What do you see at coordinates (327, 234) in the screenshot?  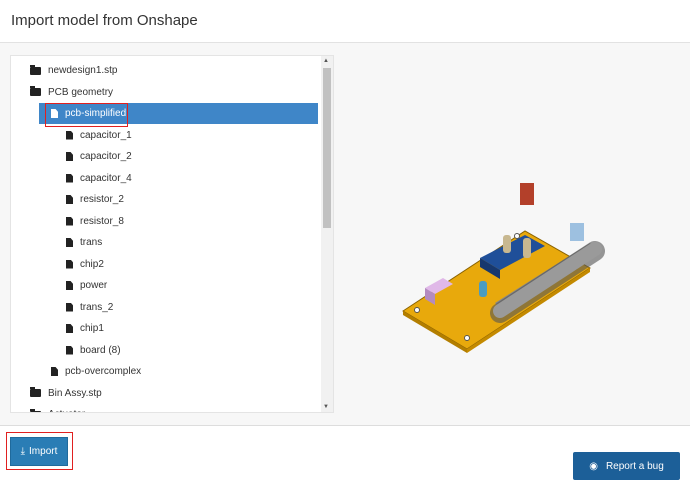 I see `scrollbar: ▲ ▼` at bounding box center [327, 234].